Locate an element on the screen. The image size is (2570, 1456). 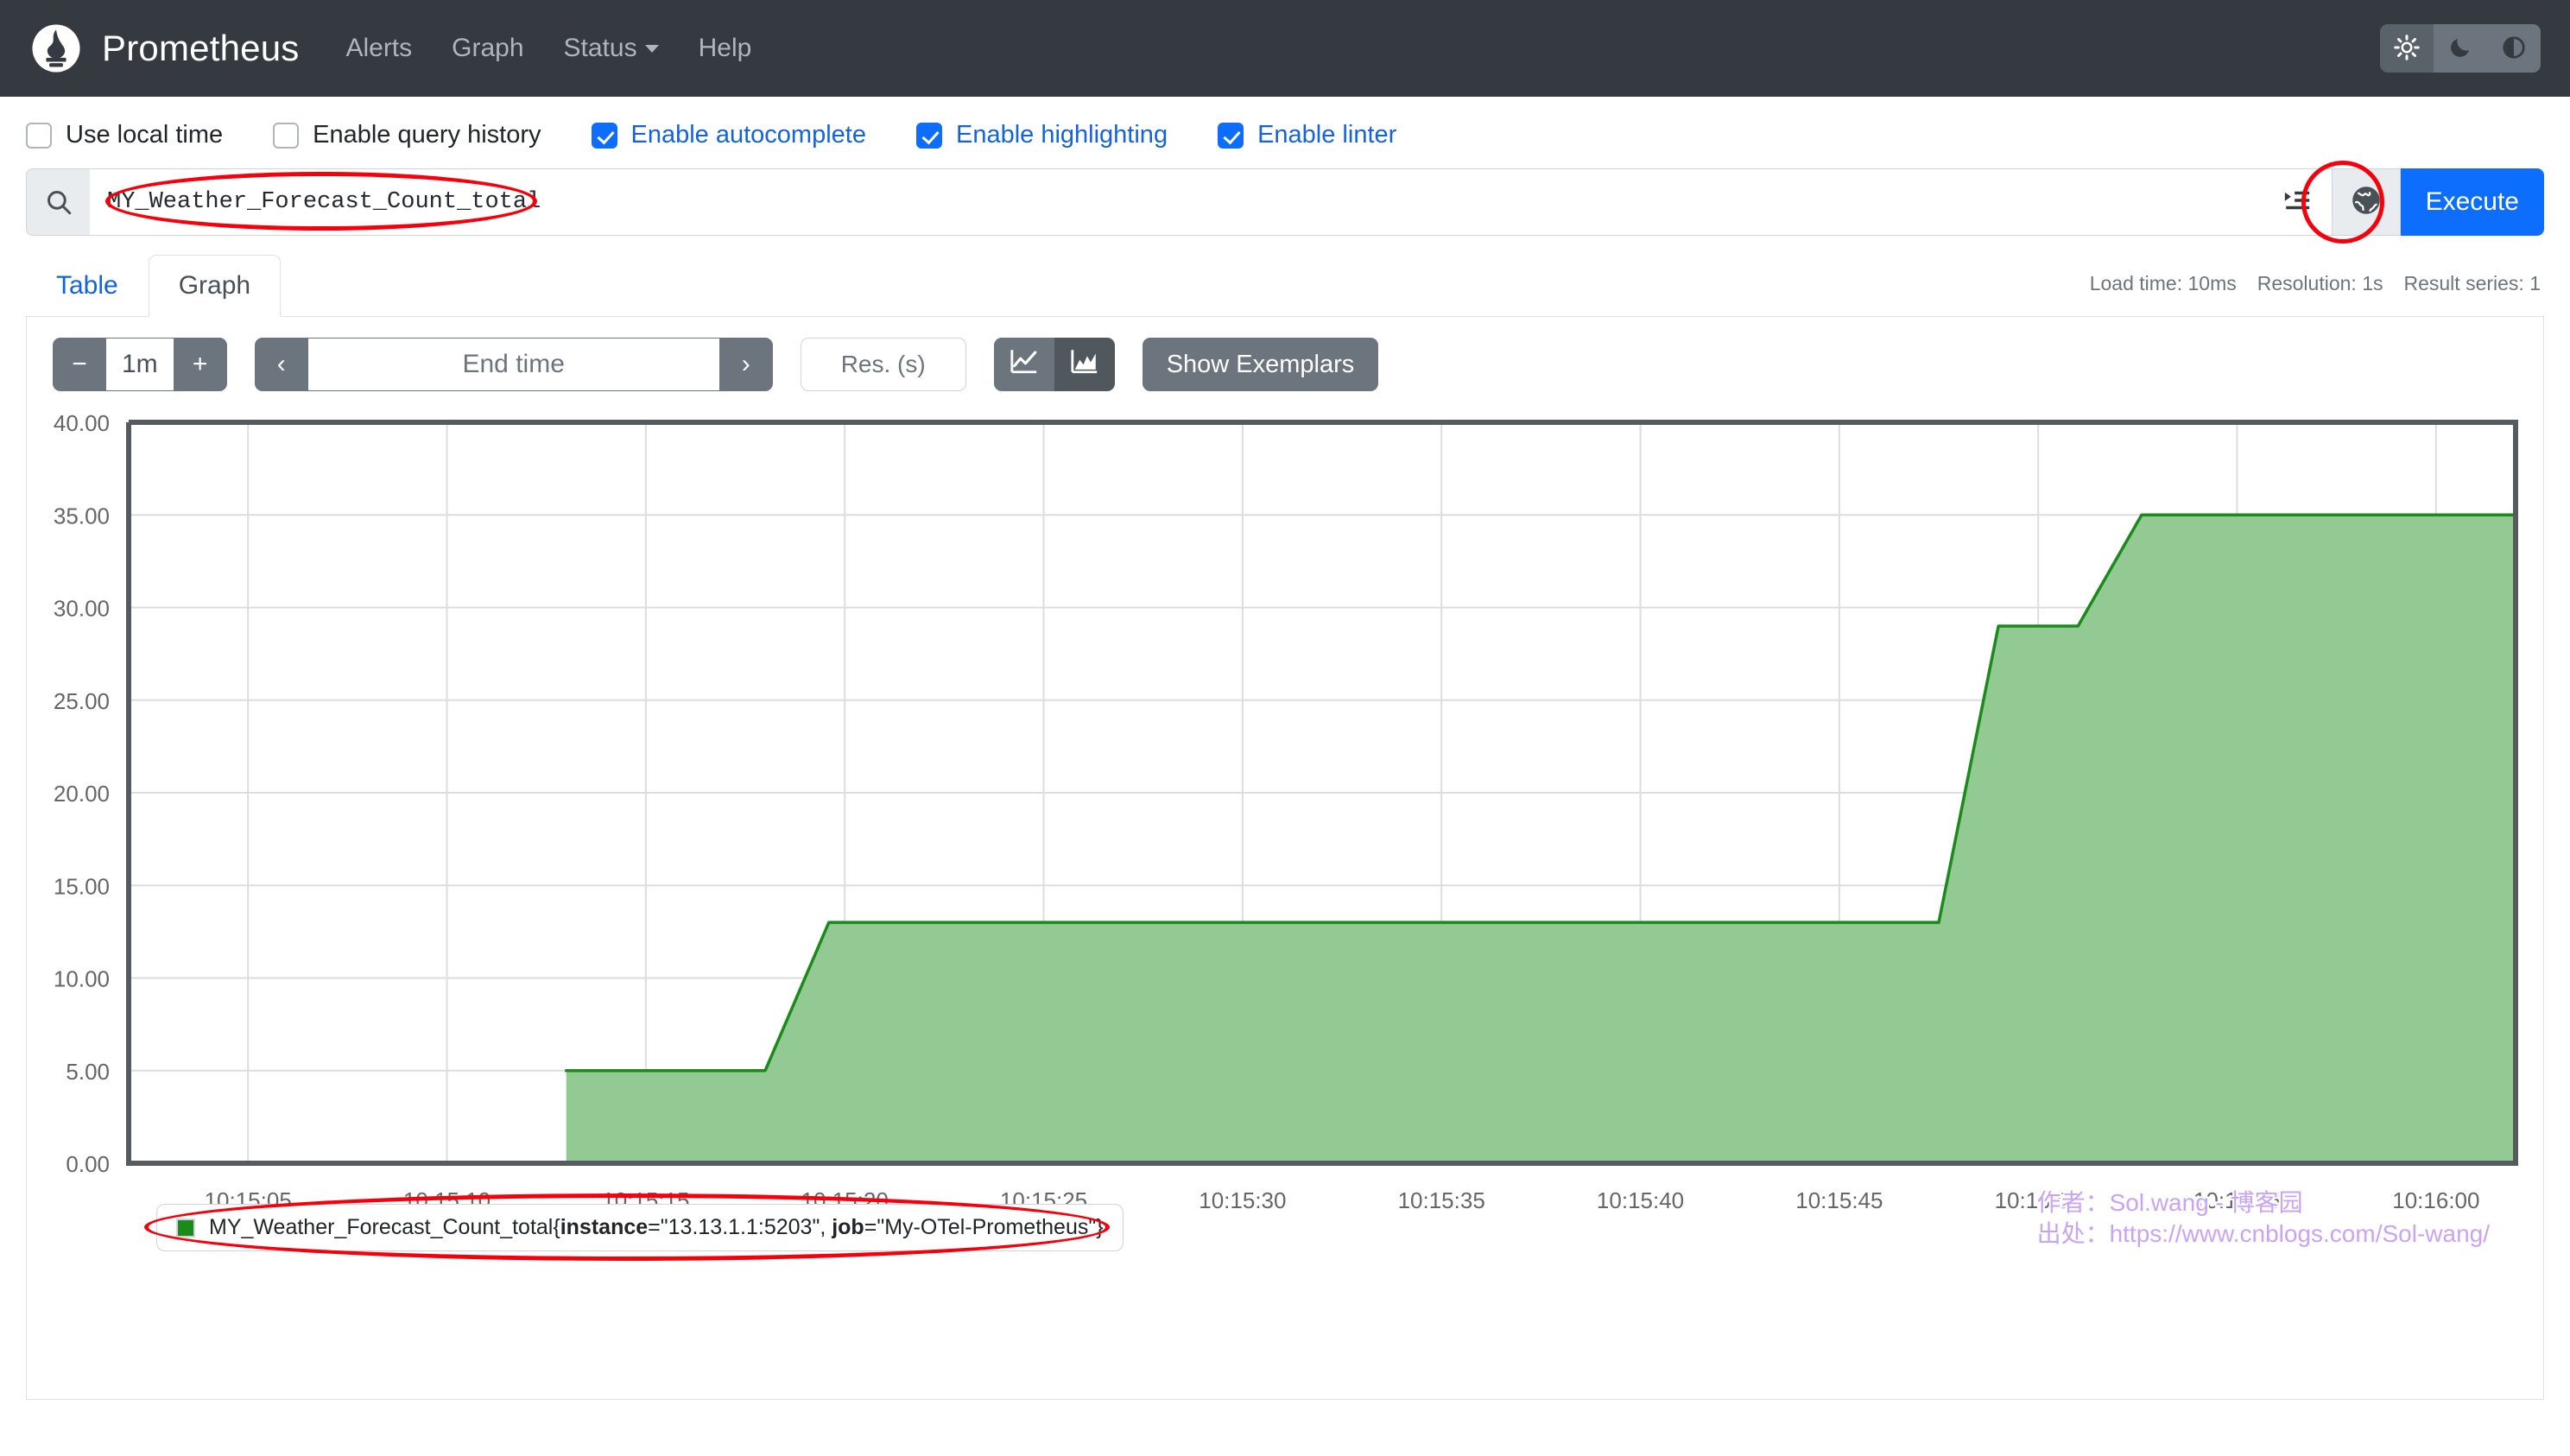
increase-range-button: + is located at coordinates (200, 365).